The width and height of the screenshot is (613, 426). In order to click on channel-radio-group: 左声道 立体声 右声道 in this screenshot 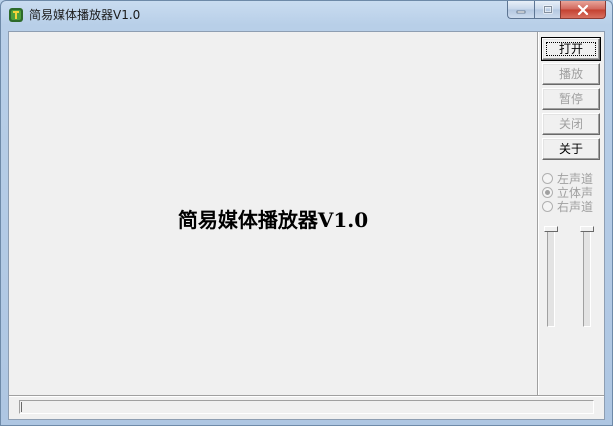, I will do `click(573, 192)`.